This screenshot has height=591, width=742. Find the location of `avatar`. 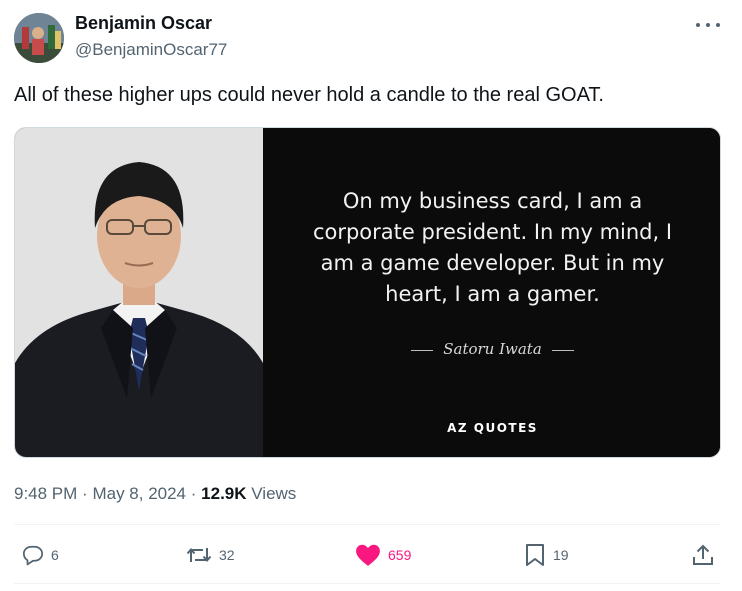

avatar is located at coordinates (39, 38).